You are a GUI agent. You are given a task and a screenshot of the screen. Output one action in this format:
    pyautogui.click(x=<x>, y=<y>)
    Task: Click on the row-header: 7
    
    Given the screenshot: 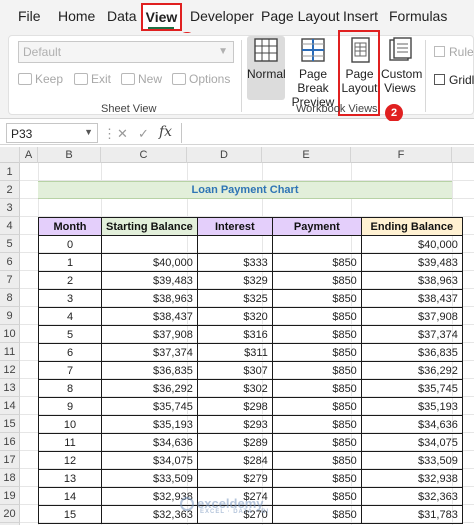 What is the action you would take?
    pyautogui.click(x=10, y=280)
    